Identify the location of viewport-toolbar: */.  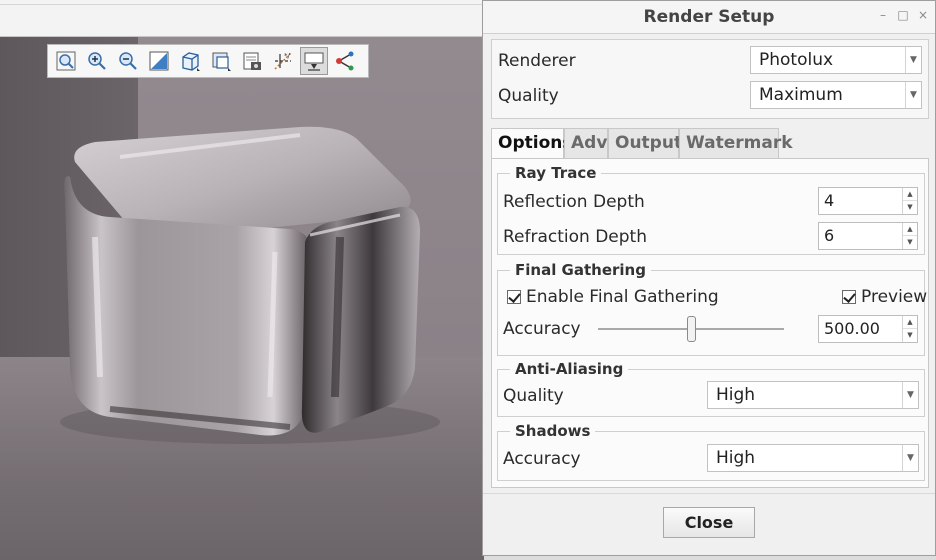
(208, 61).